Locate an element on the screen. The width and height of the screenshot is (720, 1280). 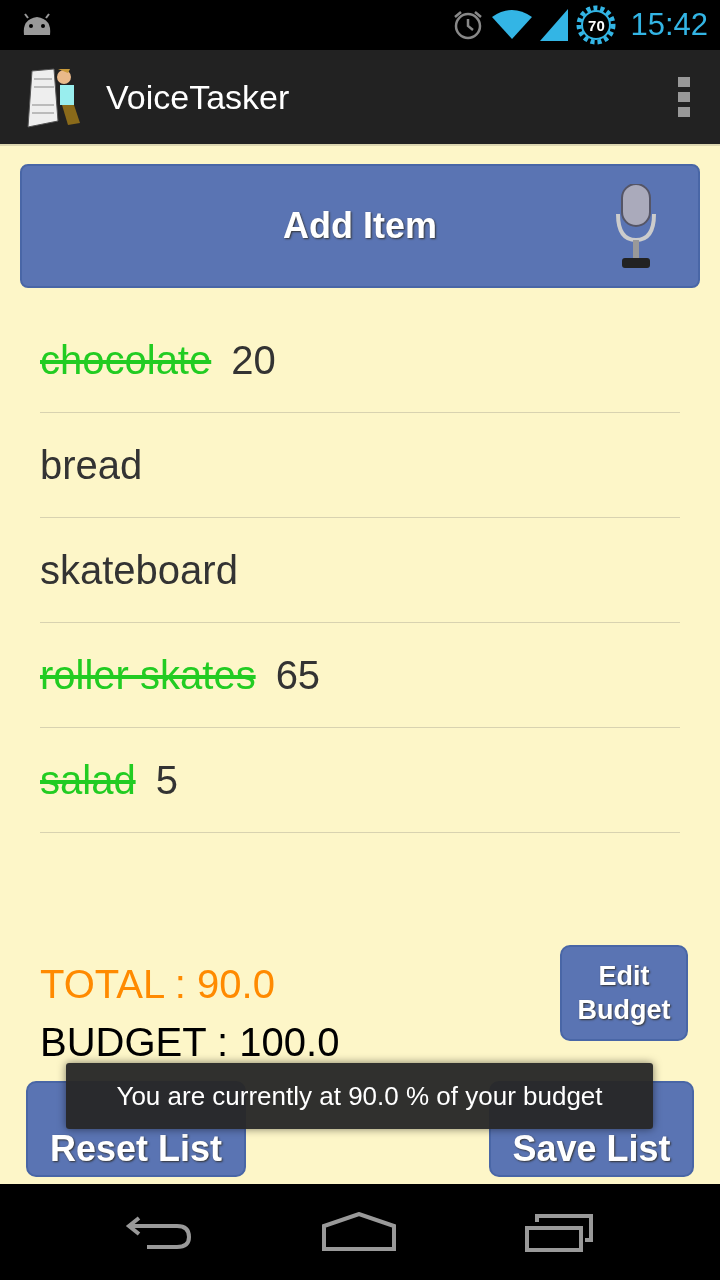
item-price: 65 is located at coordinates (298, 675).